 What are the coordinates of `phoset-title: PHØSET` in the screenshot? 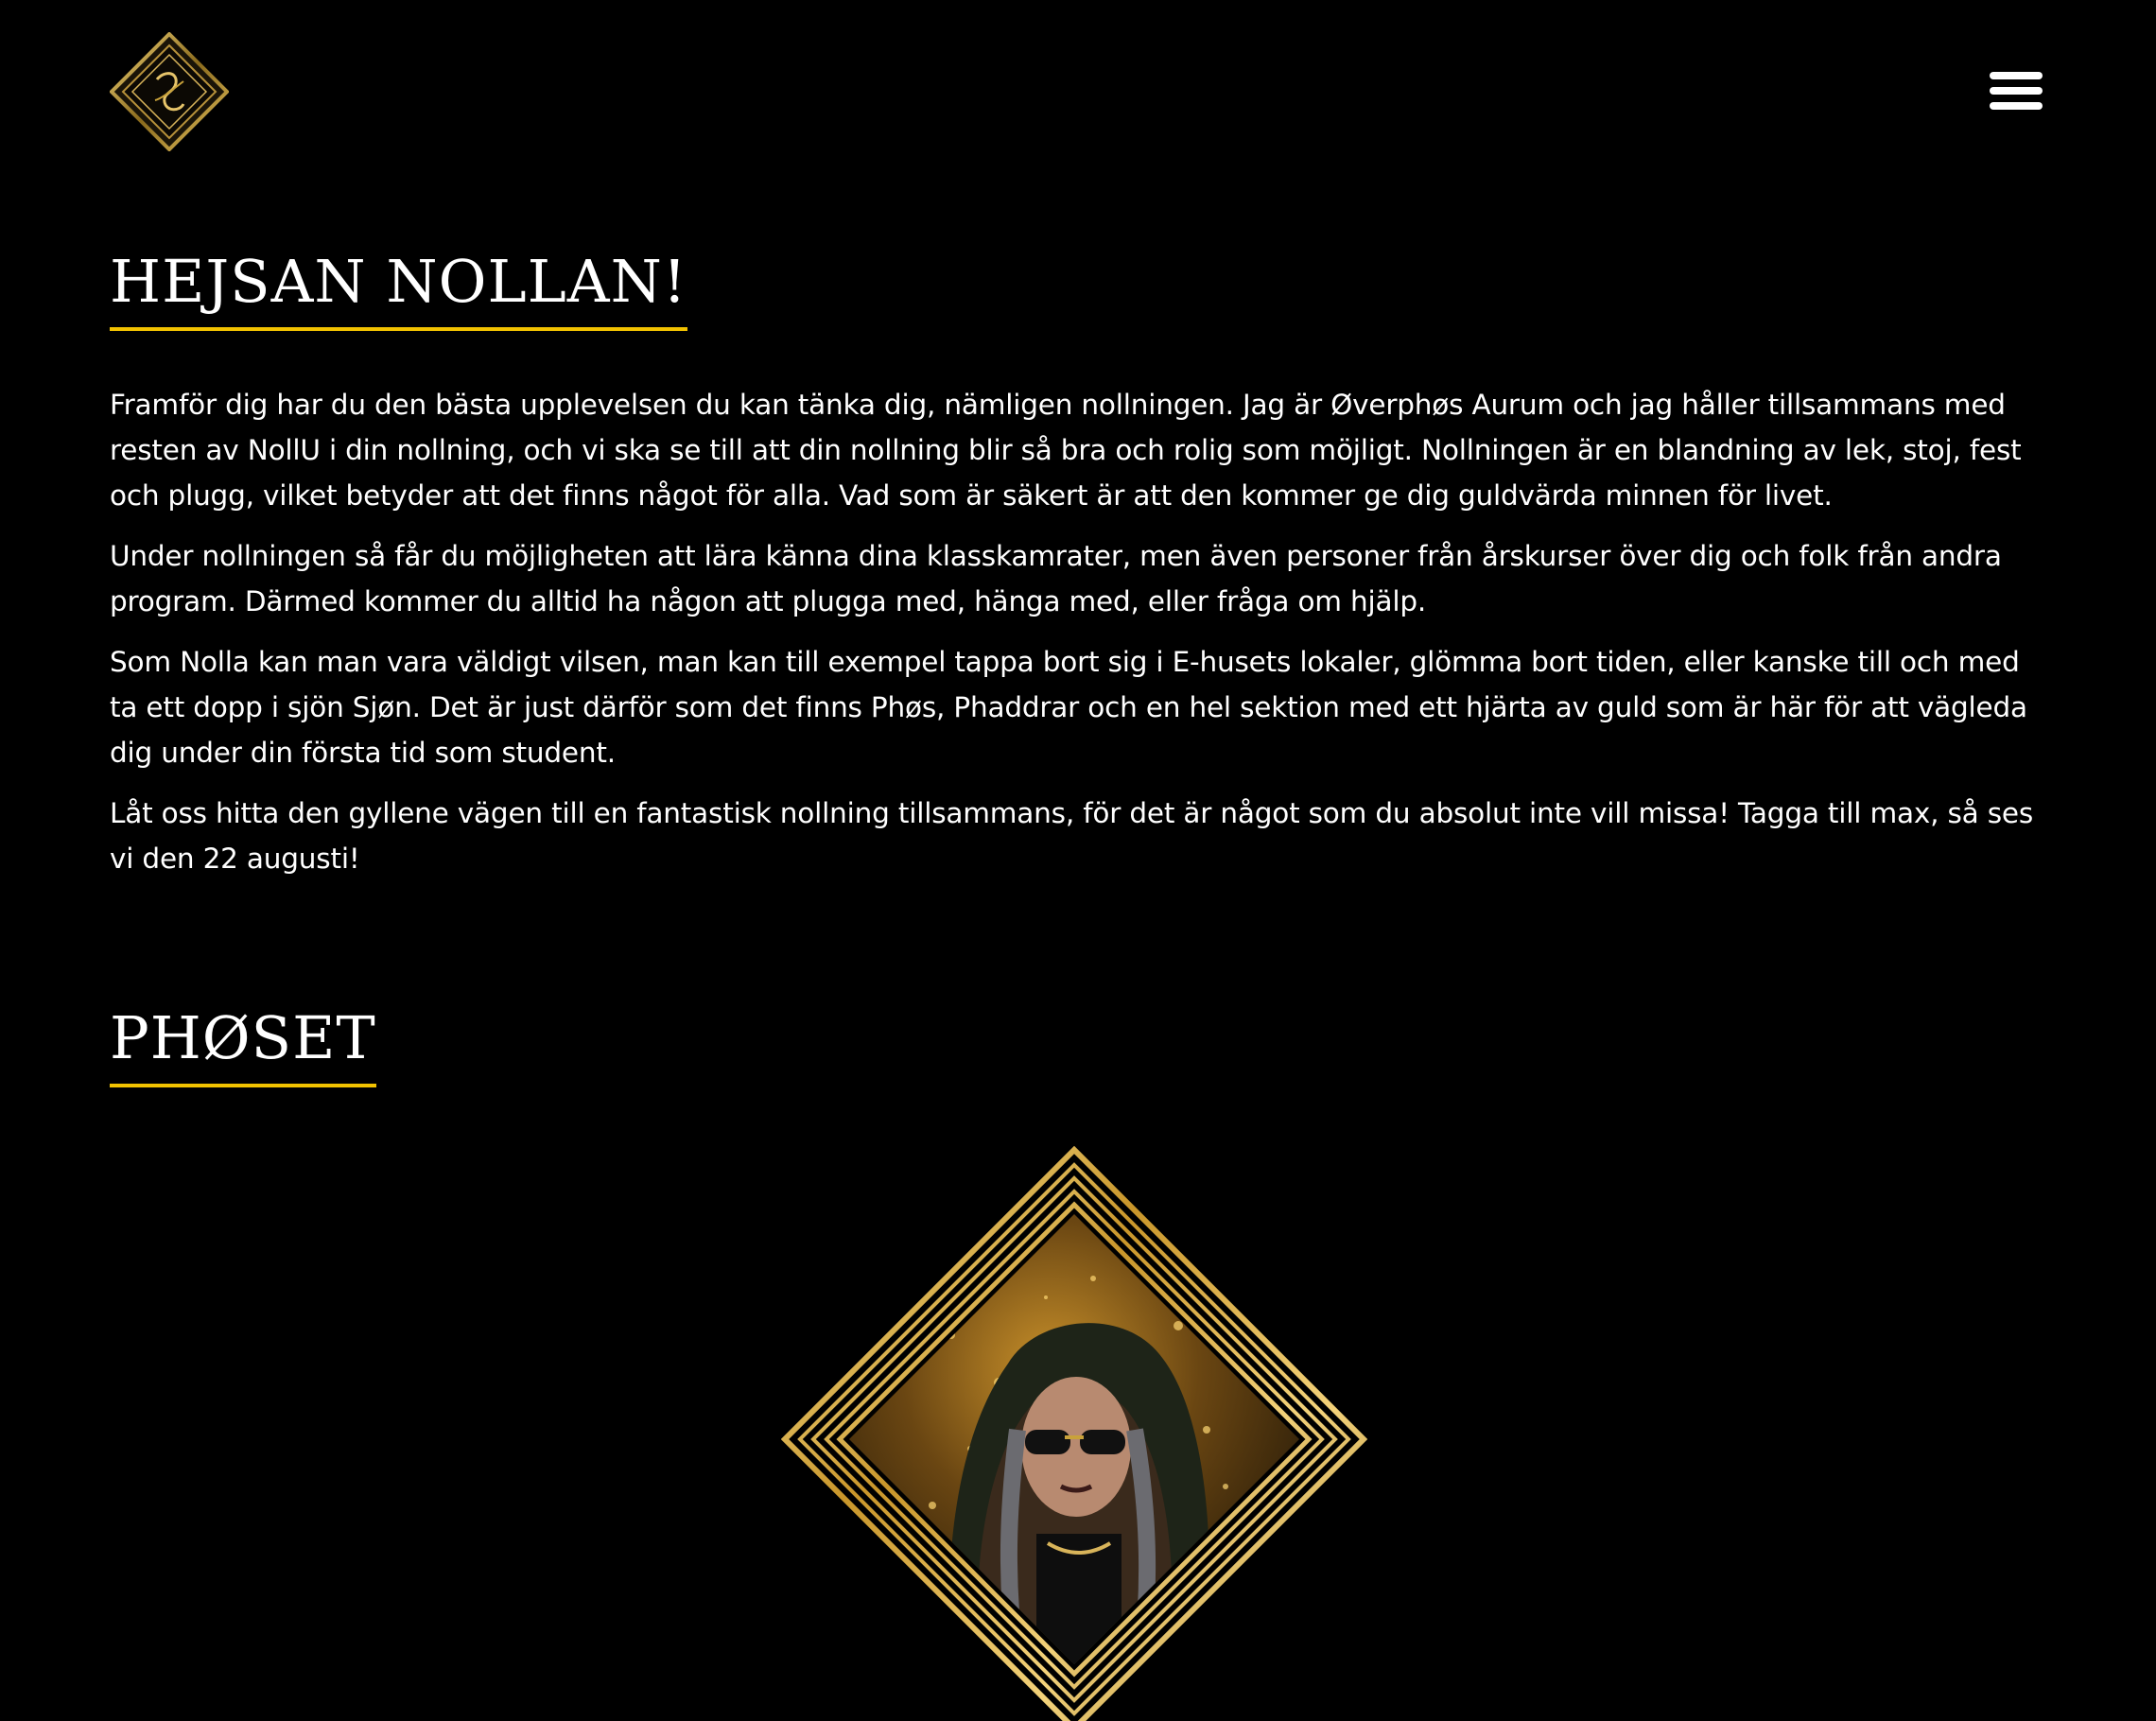 It's located at (243, 1037).